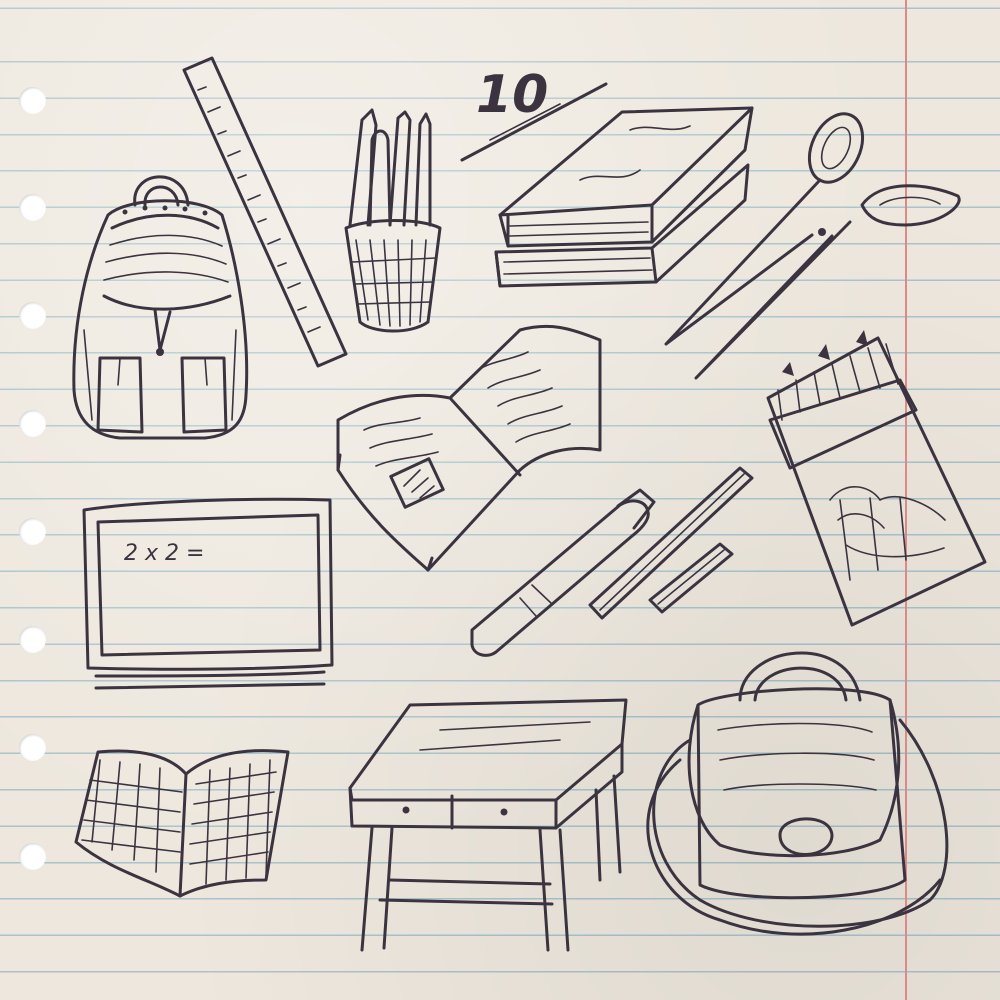  Describe the element at coordinates (469, 448) in the screenshot. I see `open-book-icon` at that location.